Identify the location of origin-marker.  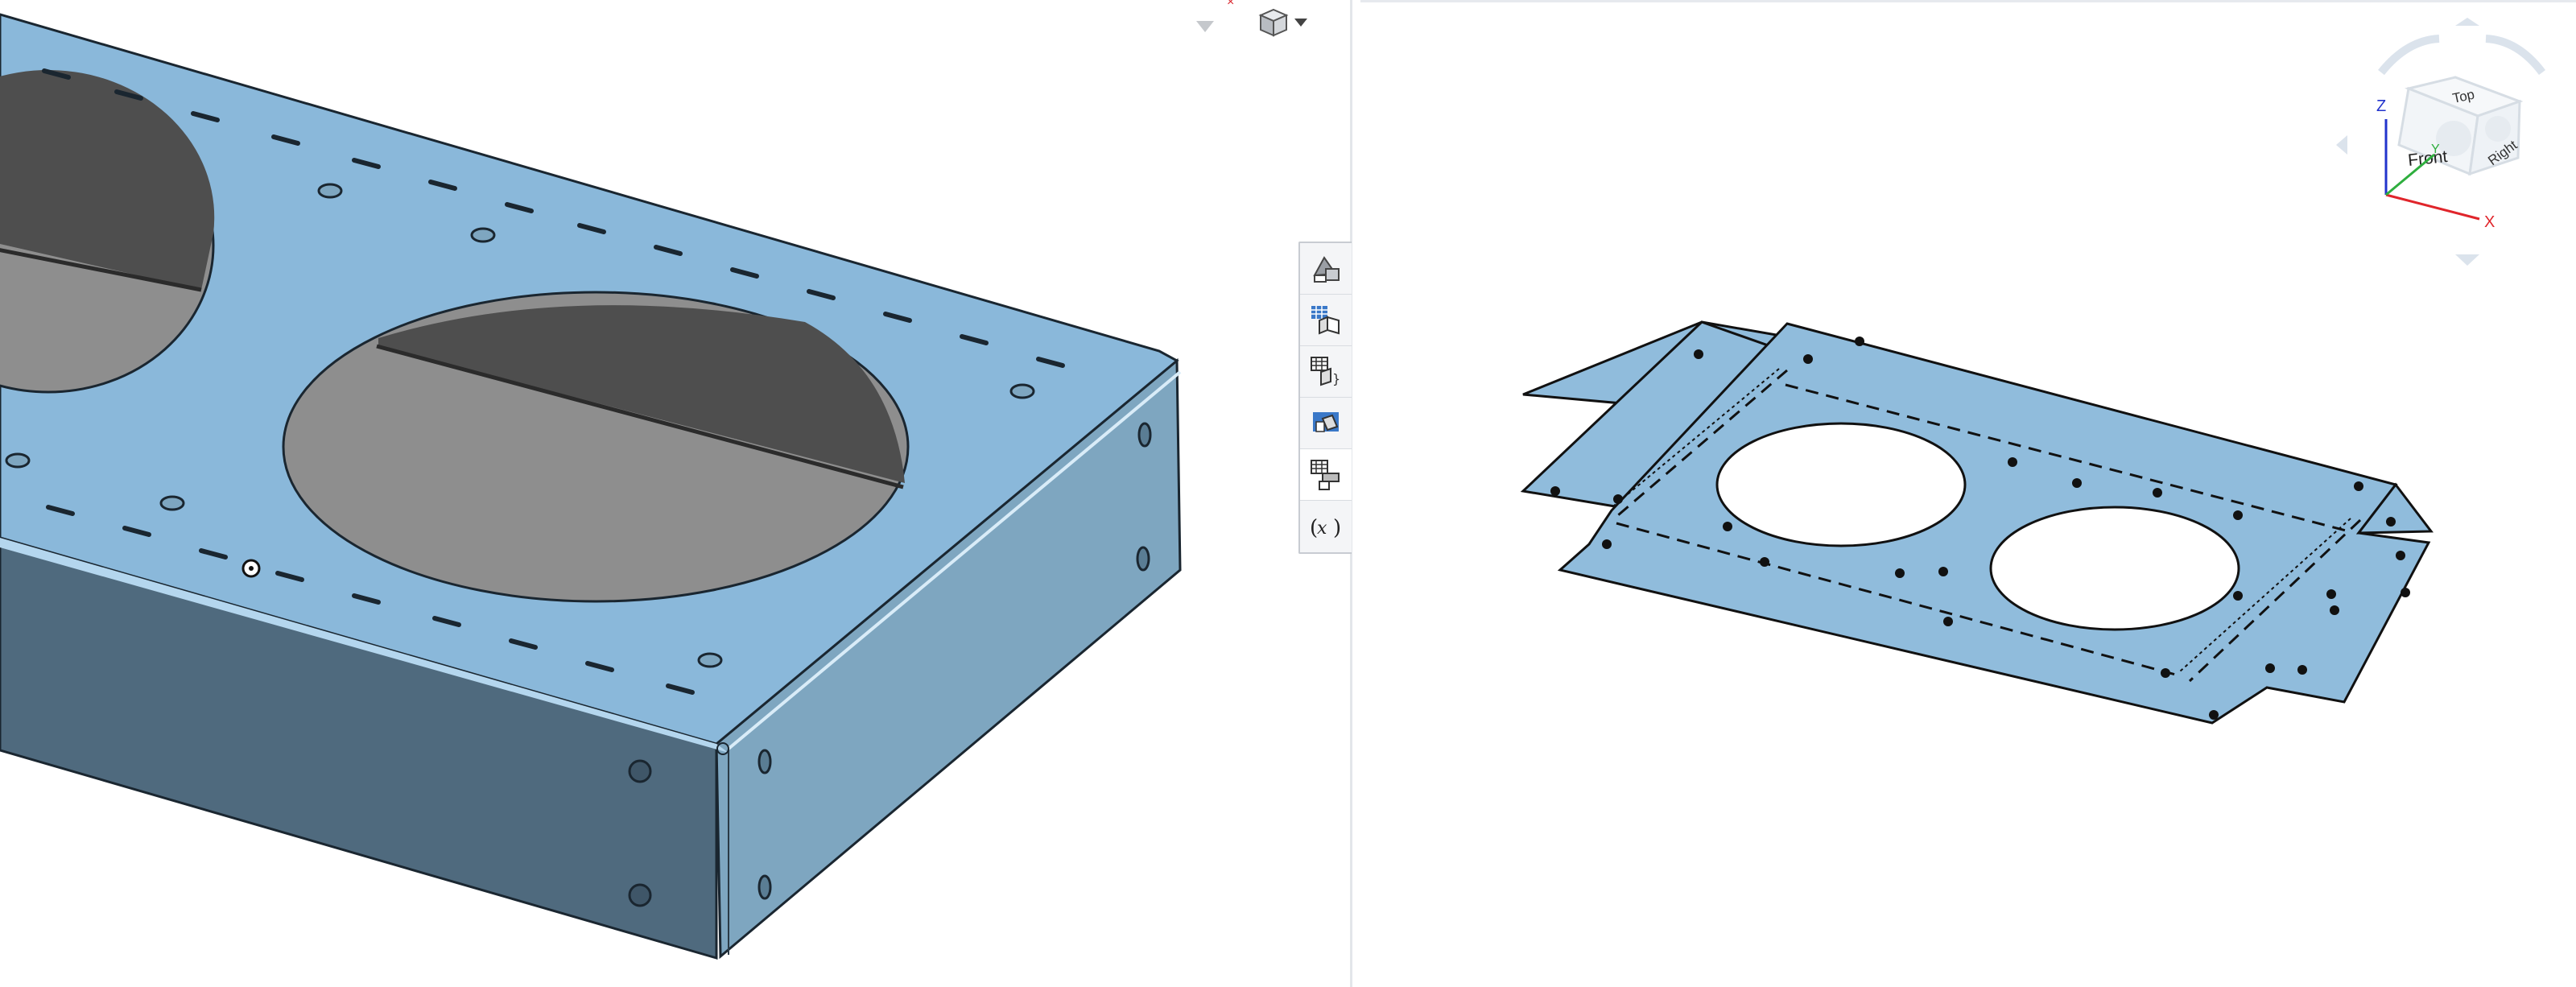
(252, 569).